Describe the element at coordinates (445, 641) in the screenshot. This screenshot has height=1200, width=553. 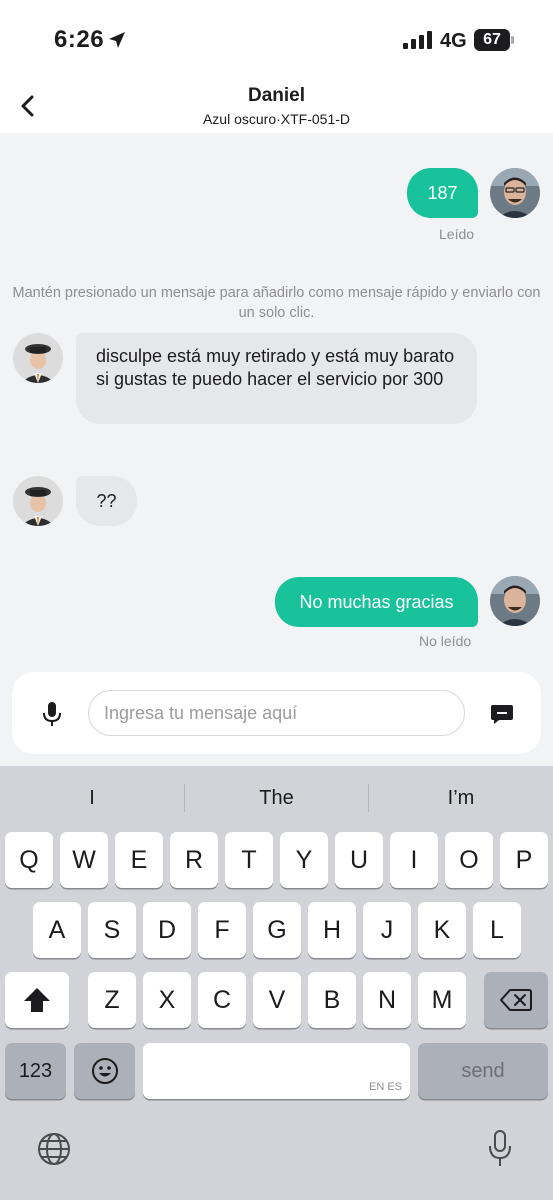
I see `read-status: No leído` at that location.